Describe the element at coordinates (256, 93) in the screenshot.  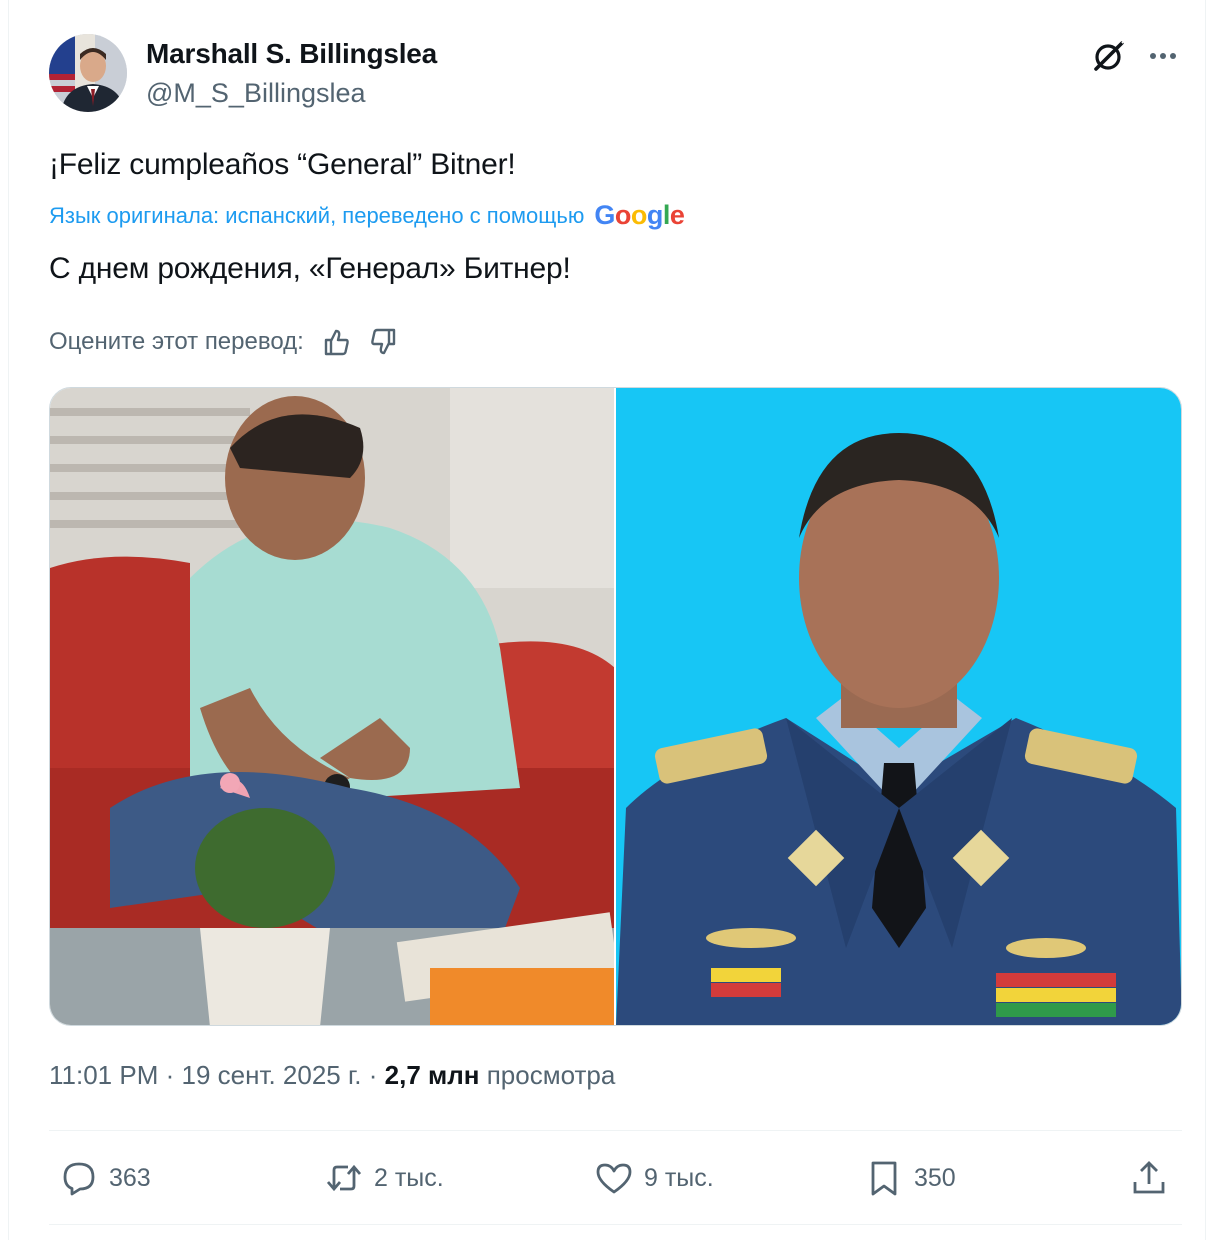
I see `author-handle: @M_S_Billingslea` at that location.